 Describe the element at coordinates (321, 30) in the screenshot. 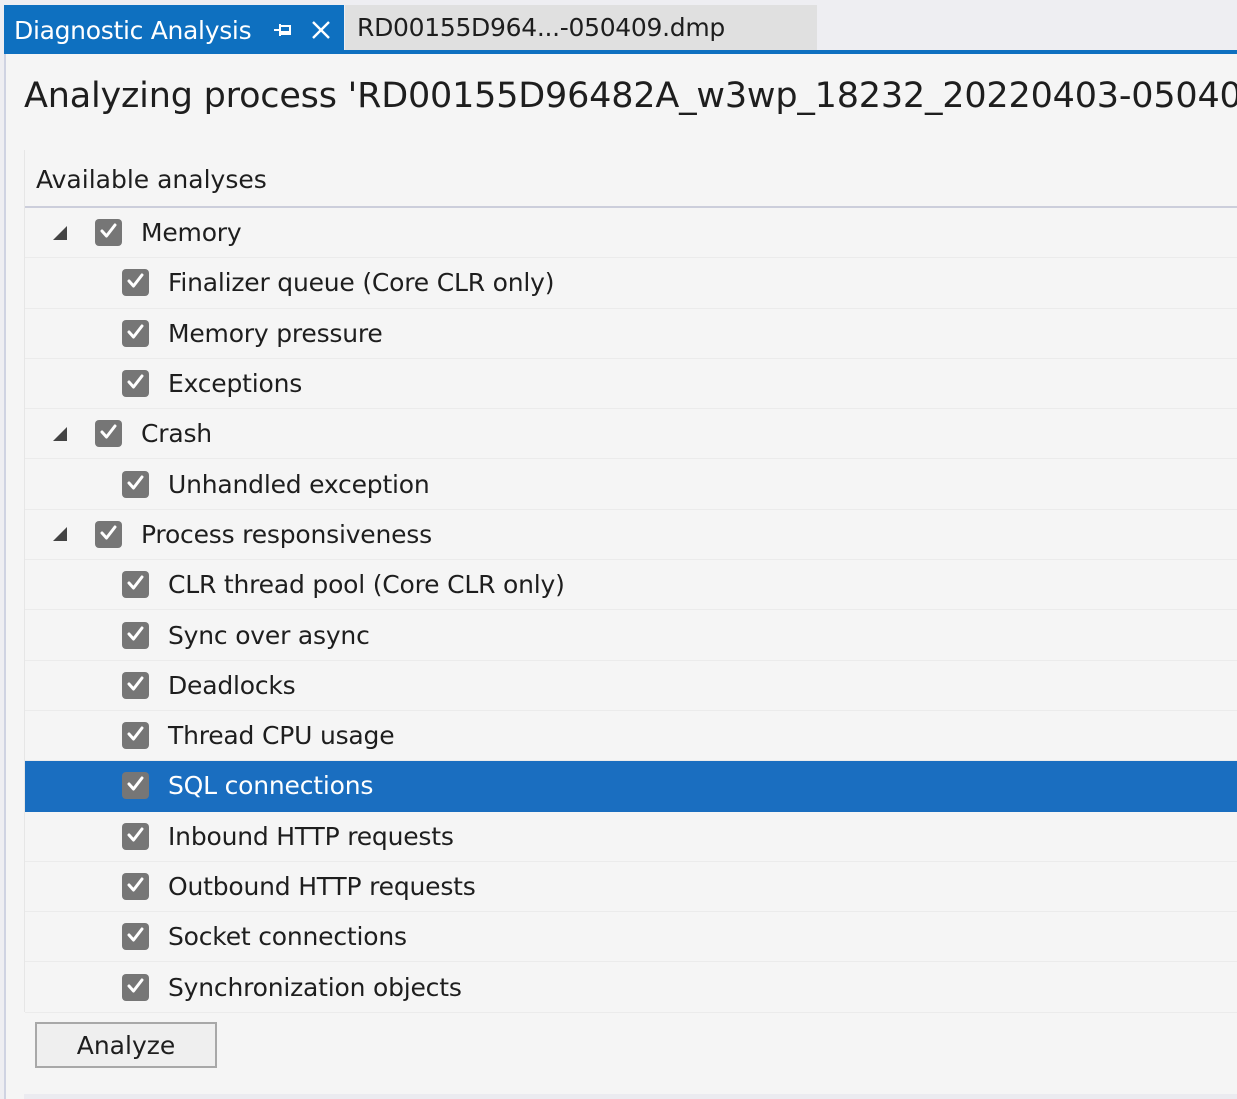

I see `close-icon` at that location.